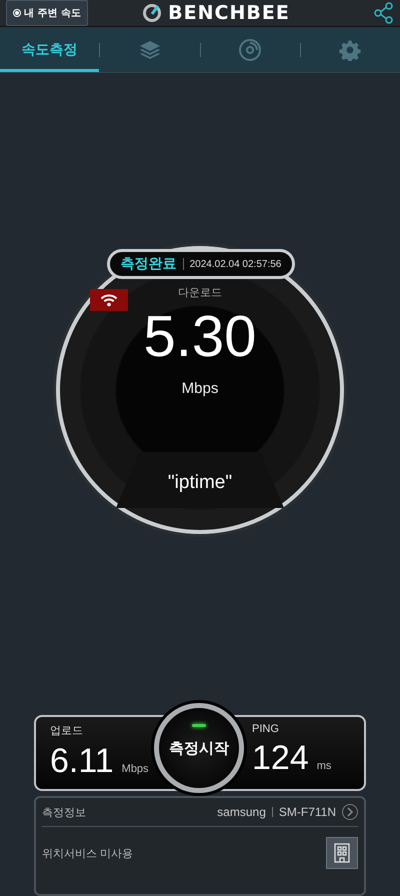  What do you see at coordinates (266, 729) in the screenshot?
I see `ping-label: PING` at bounding box center [266, 729].